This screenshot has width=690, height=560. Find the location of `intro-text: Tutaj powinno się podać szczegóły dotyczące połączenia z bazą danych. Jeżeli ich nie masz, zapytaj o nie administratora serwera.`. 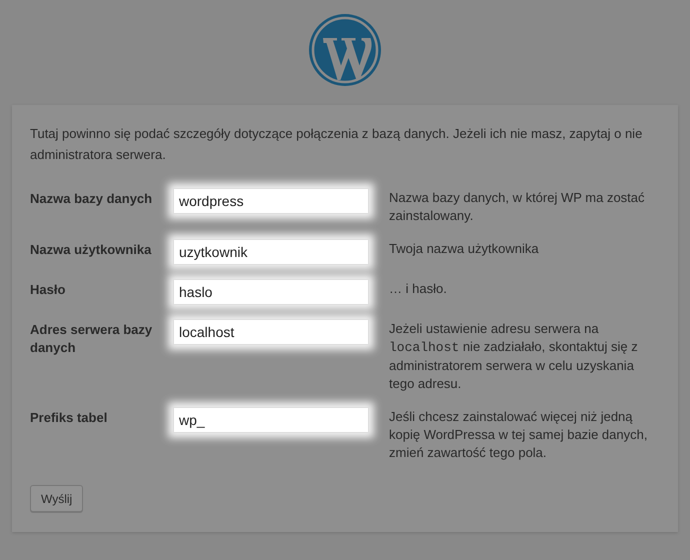

intro-text: Tutaj powinno się podać szczegóły dotyczące połączenia z bazą danych. Jeżeli ich nie masz, zapytaj o nie administratora serwera. is located at coordinates (337, 144).